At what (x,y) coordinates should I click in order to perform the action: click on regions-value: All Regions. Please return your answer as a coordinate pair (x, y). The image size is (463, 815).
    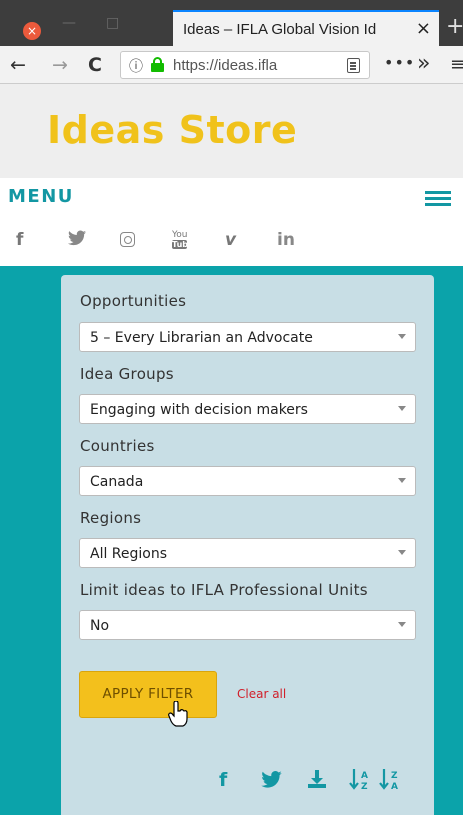
    Looking at the image, I should click on (129, 554).